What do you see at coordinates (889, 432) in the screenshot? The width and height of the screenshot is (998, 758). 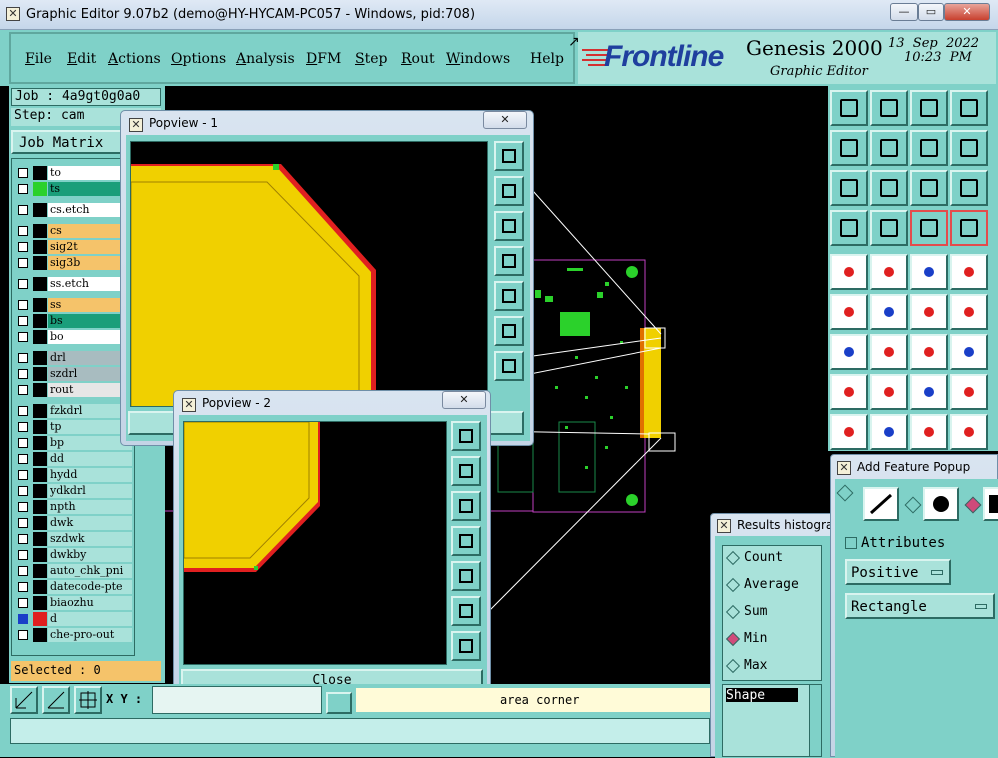 I see `triangle-a-button` at bounding box center [889, 432].